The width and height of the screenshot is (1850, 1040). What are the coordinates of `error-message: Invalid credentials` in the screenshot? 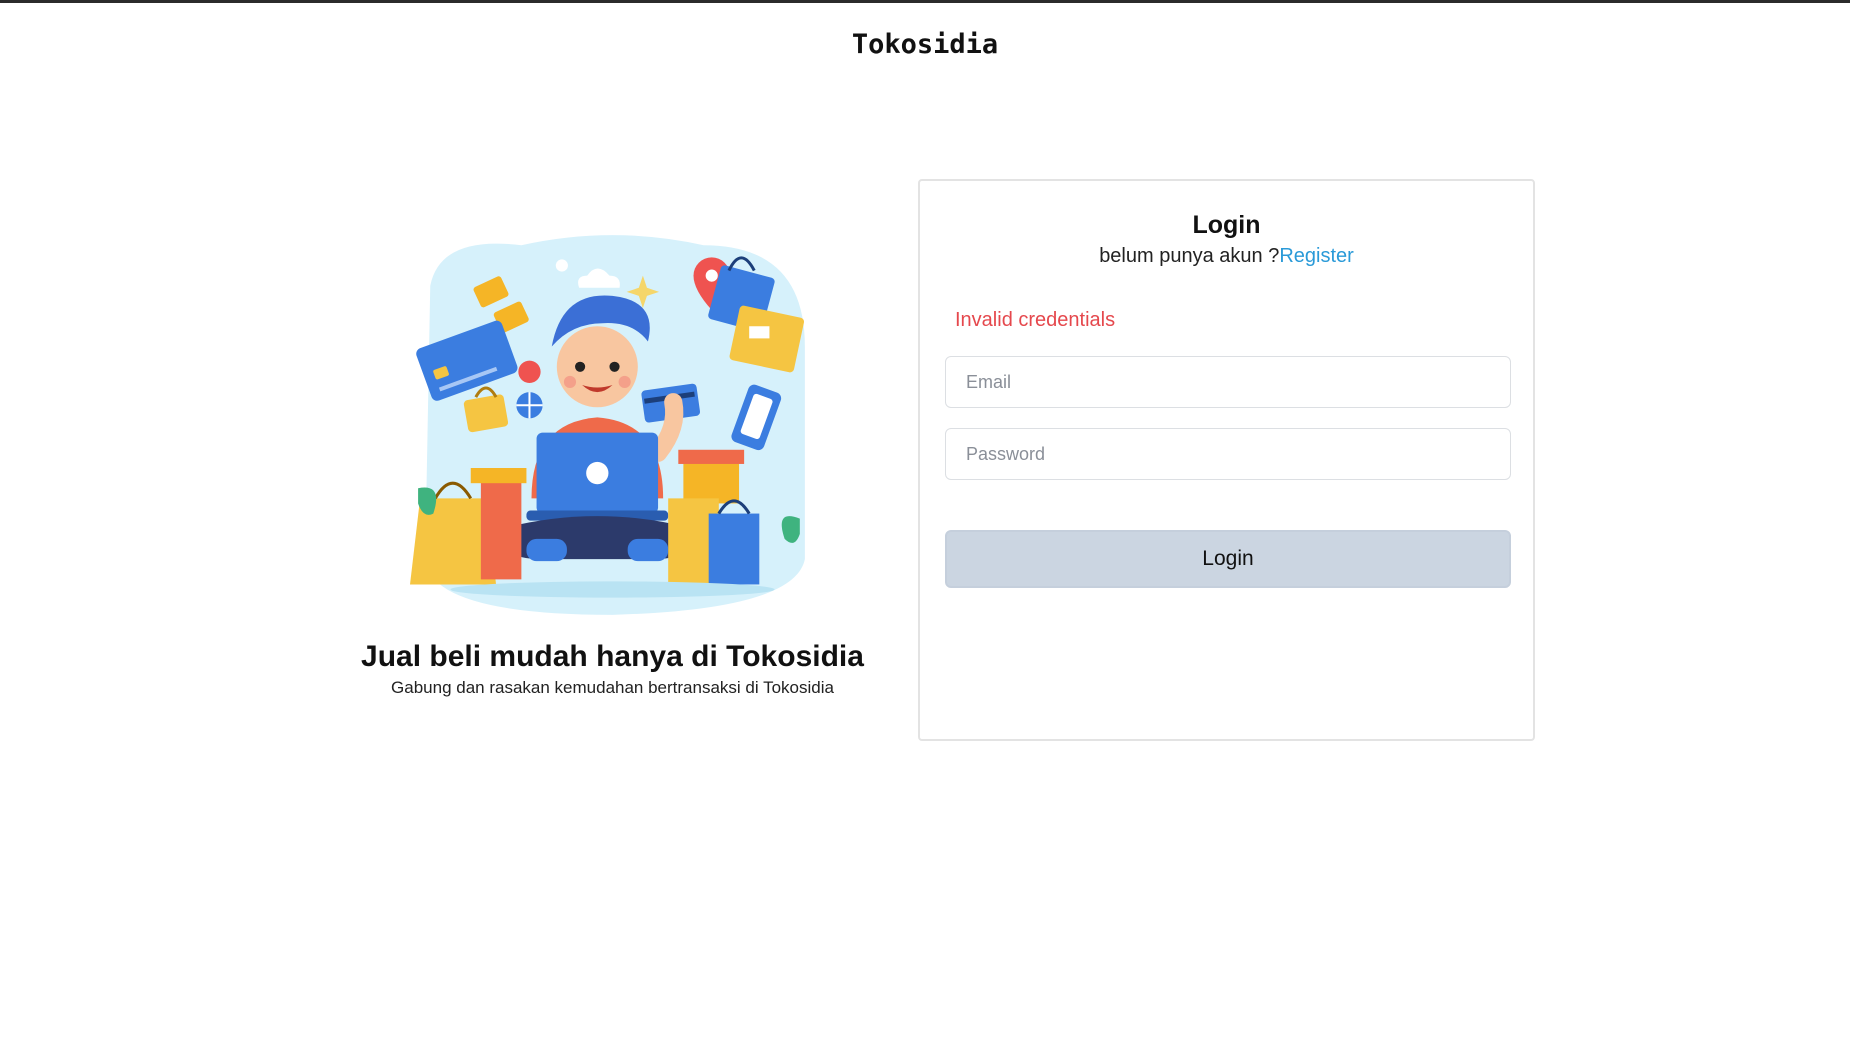 It's located at (1035, 320).